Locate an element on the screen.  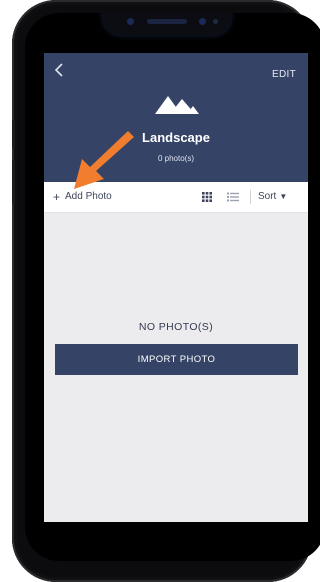
toolbar-divider is located at coordinates (250, 197).